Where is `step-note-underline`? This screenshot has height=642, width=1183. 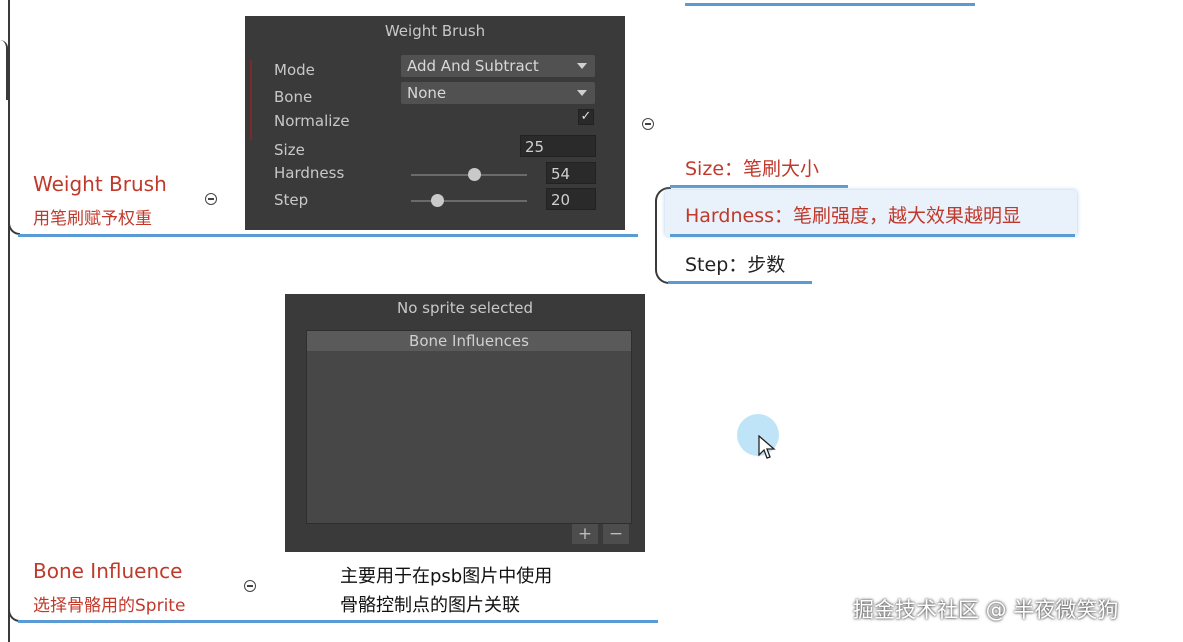
step-note-underline is located at coordinates (740, 282).